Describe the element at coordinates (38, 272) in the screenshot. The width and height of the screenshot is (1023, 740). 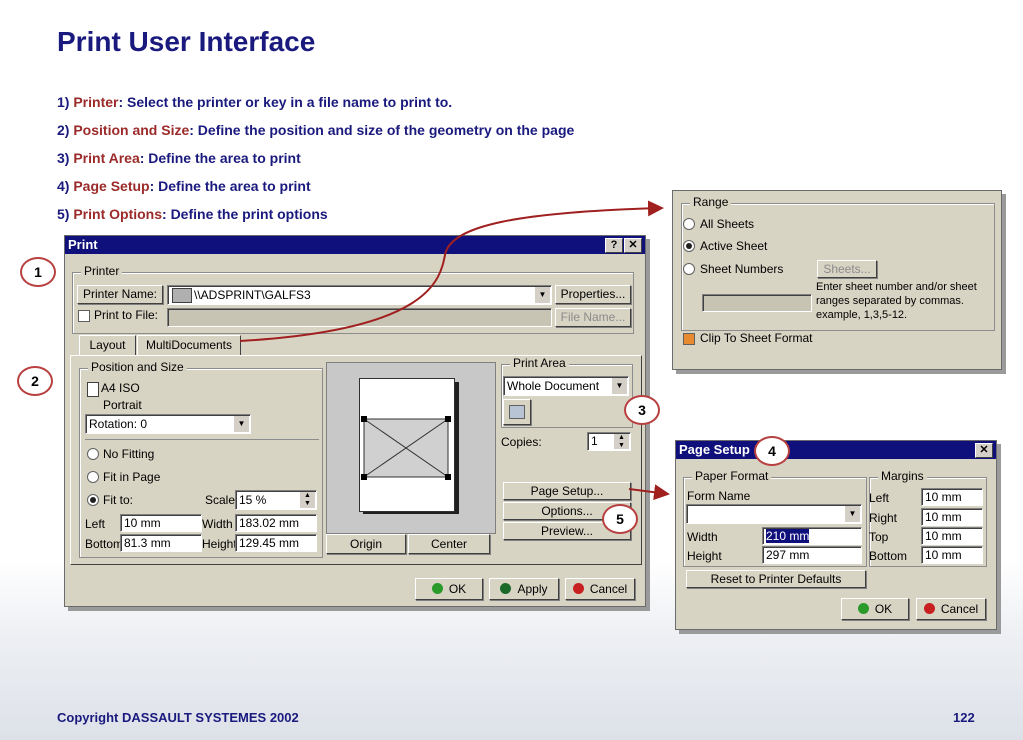
I see `callout-1: 1` at that location.